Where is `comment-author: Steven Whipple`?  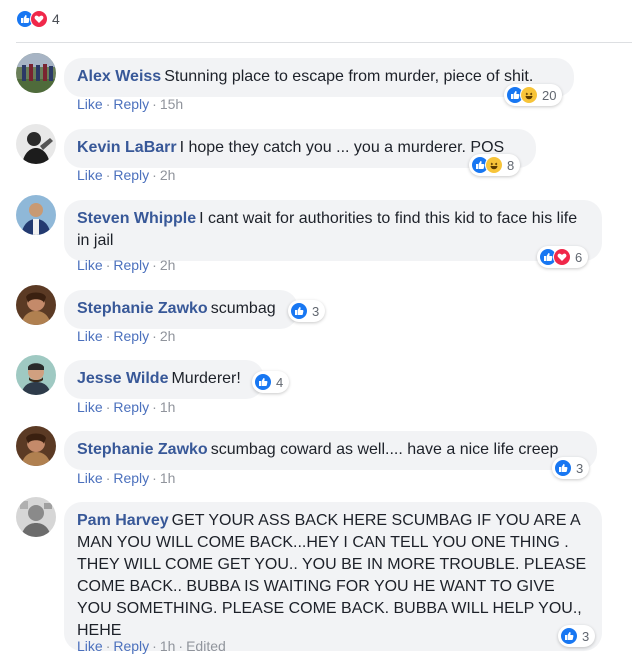
comment-author: Steven Whipple is located at coordinates (136, 218).